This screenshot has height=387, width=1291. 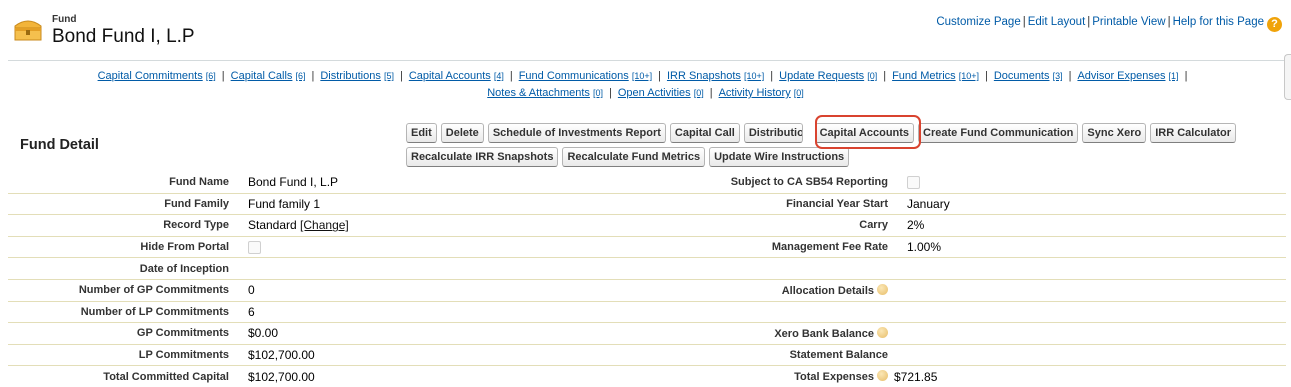 What do you see at coordinates (153, 290) in the screenshot?
I see `field-label: Number of GP Commitments` at bounding box center [153, 290].